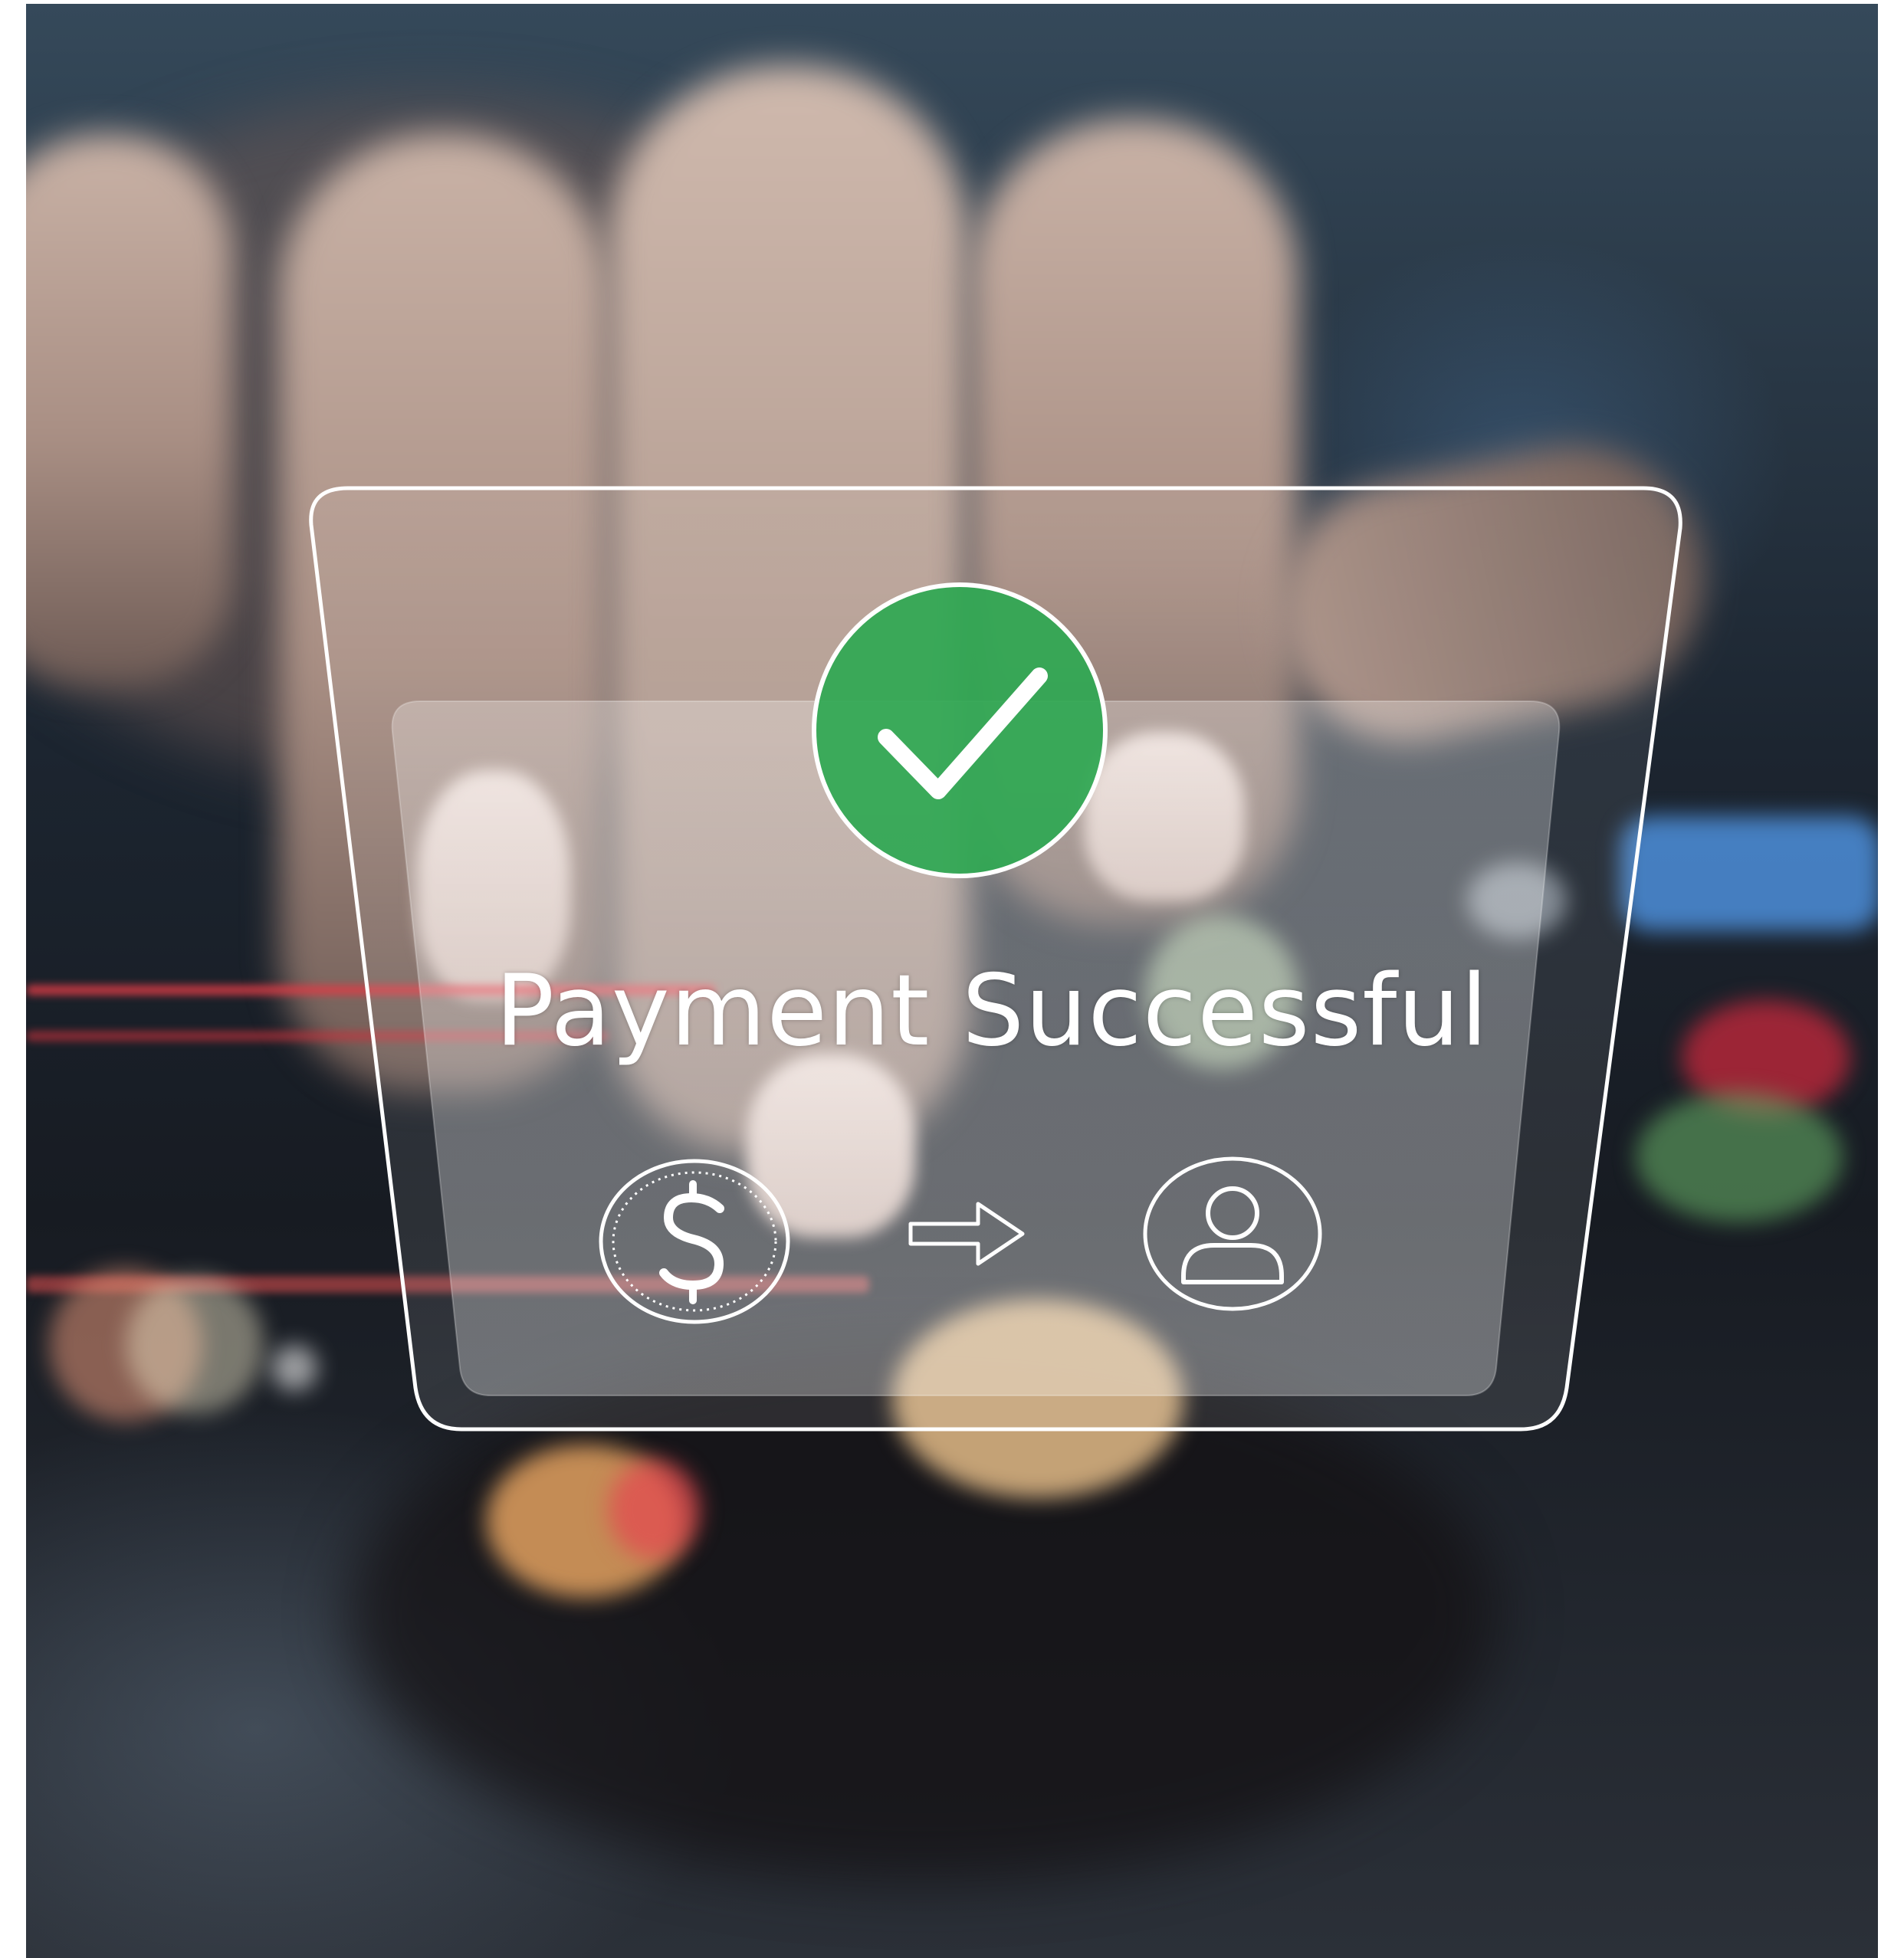 The width and height of the screenshot is (1904, 1958). What do you see at coordinates (694, 1241) in the screenshot?
I see `dollar-coin-icon` at bounding box center [694, 1241].